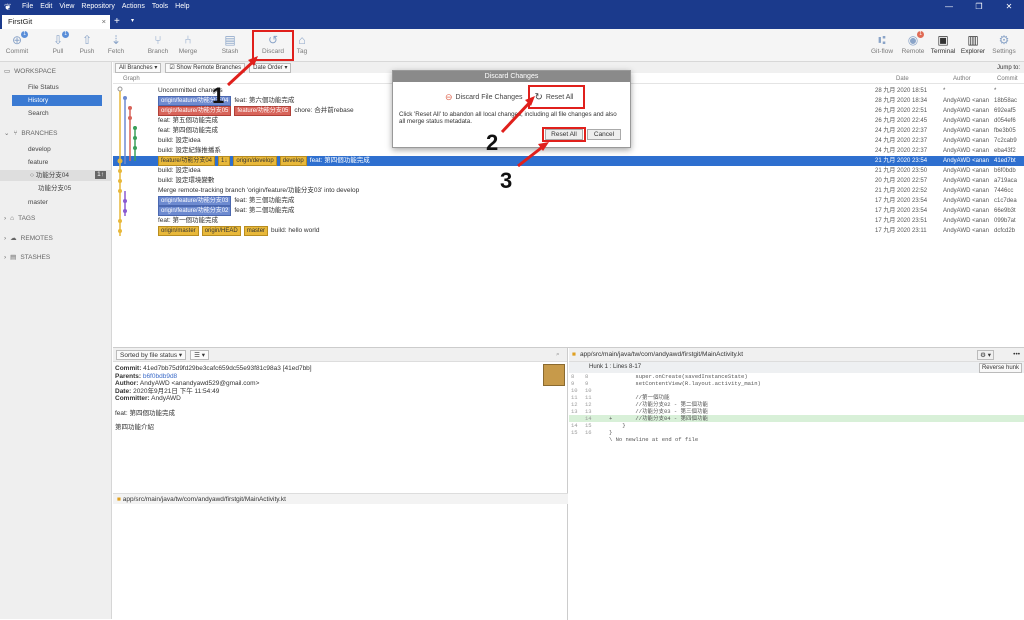  What do you see at coordinates (506, 180) in the screenshot?
I see `annotation-3: 3` at bounding box center [506, 180].